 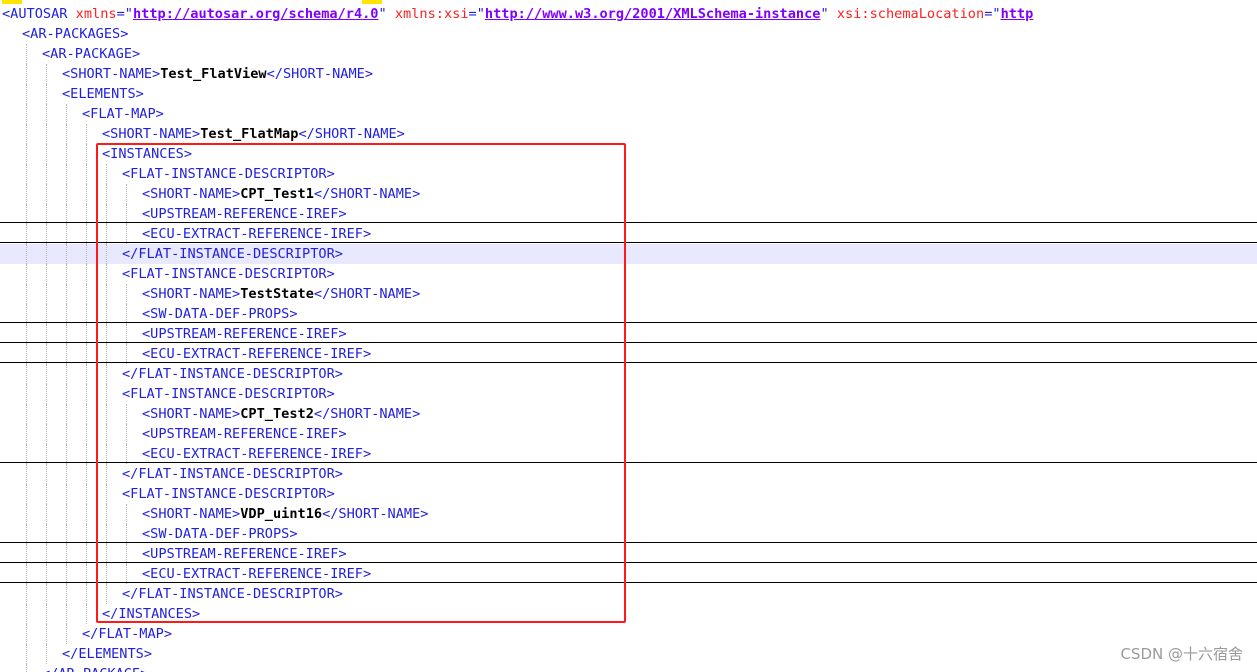 I want to click on code-line: <AR-PACKAGES>, so click(x=628, y=34).